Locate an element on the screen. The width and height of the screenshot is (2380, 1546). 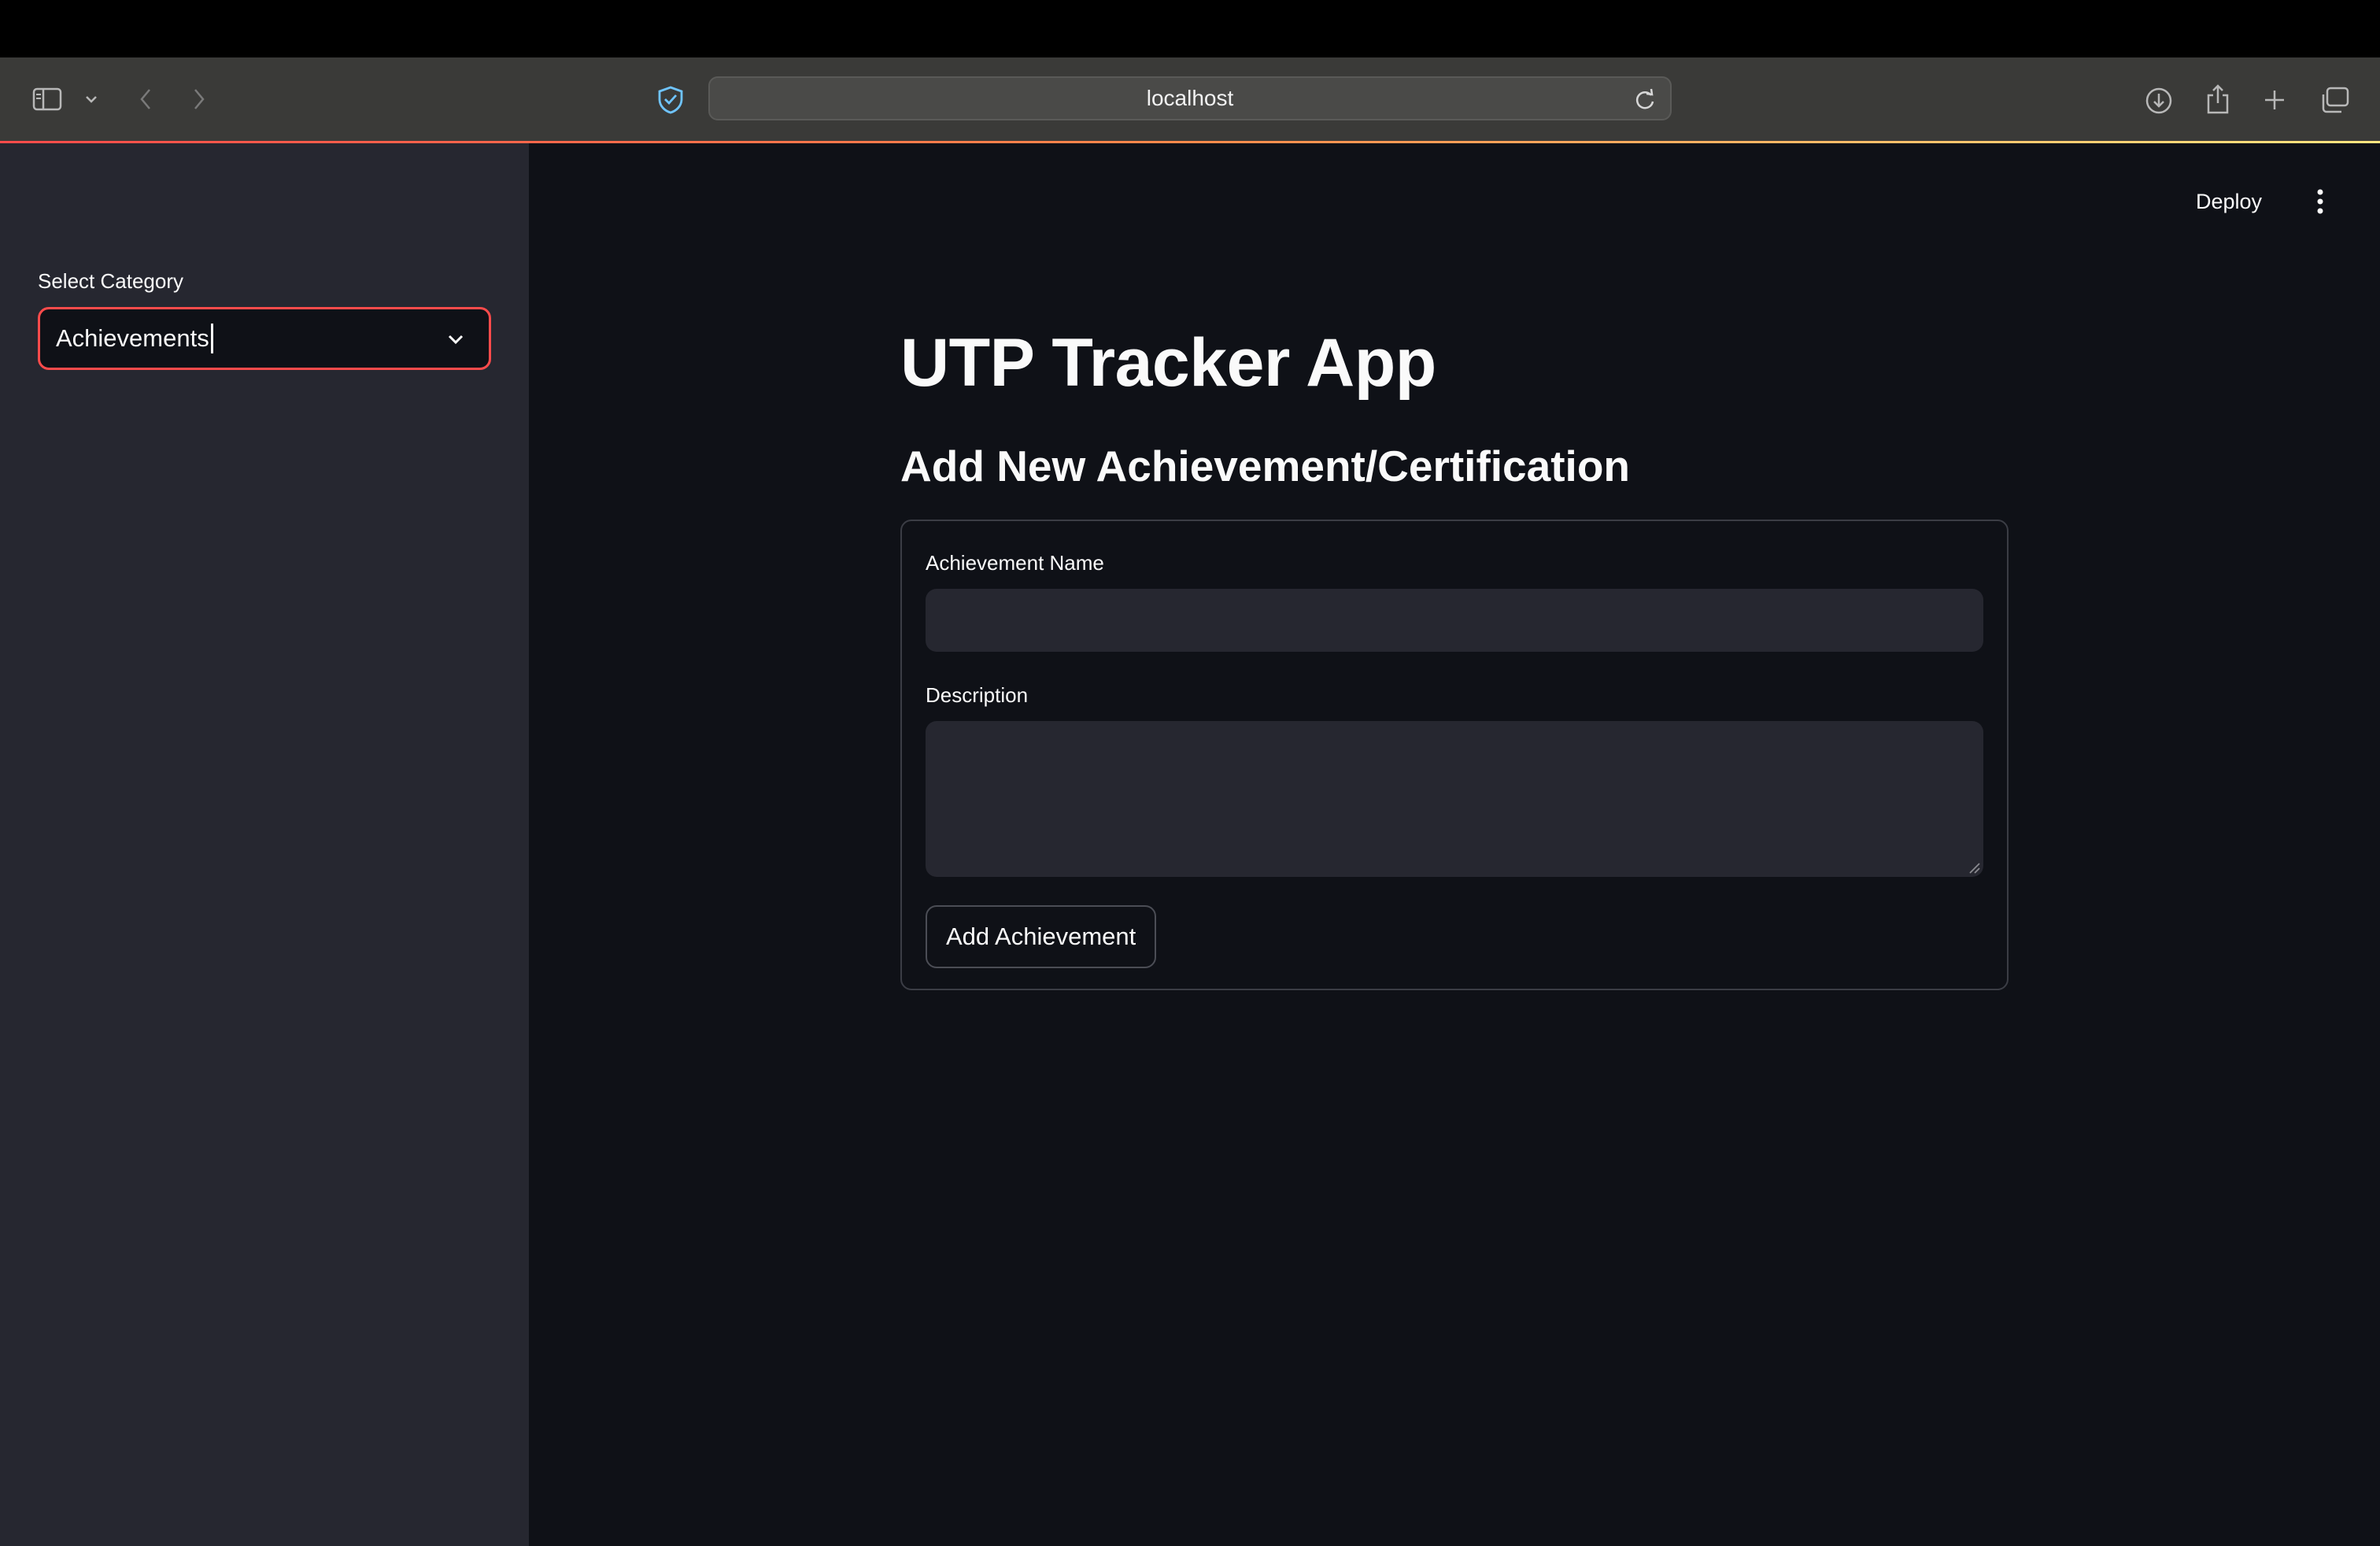
achievement-name-label: Achievement Name is located at coordinates (1015, 563).